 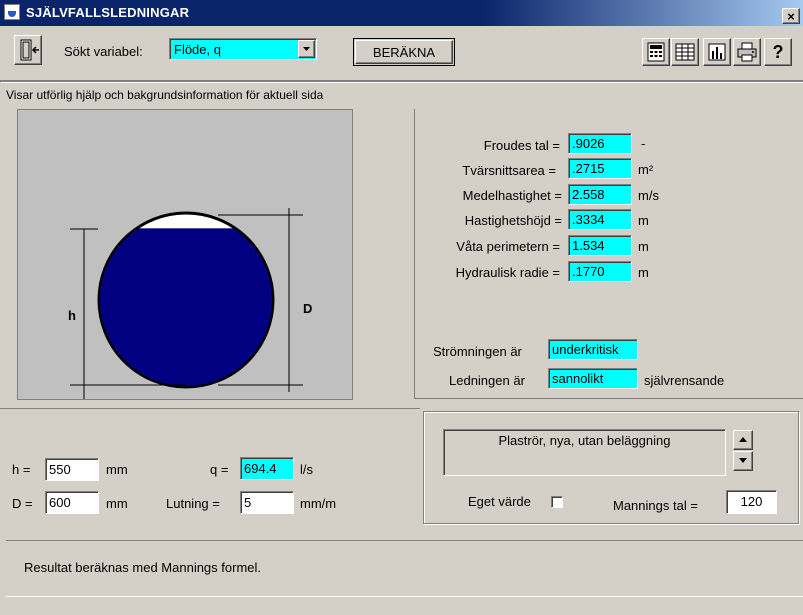 I want to click on arrow-down-icon, so click(x=743, y=460).